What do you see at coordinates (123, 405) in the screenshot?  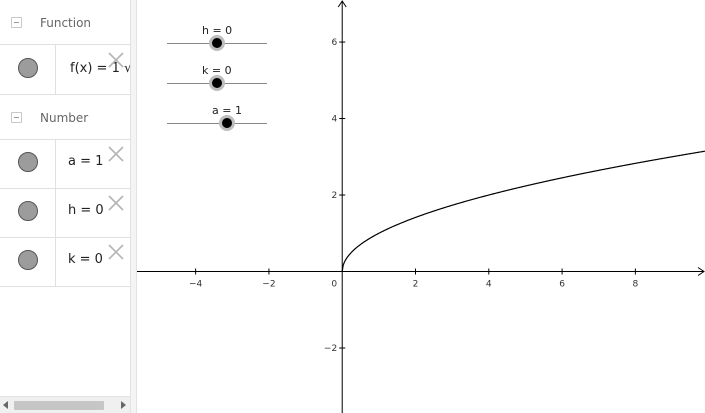 I see `scroll-right-icon` at bounding box center [123, 405].